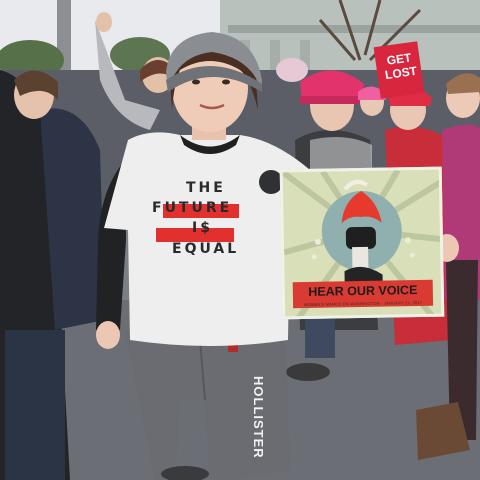  I want to click on sweatpants-print: HOLLISTER, so click(258, 417).